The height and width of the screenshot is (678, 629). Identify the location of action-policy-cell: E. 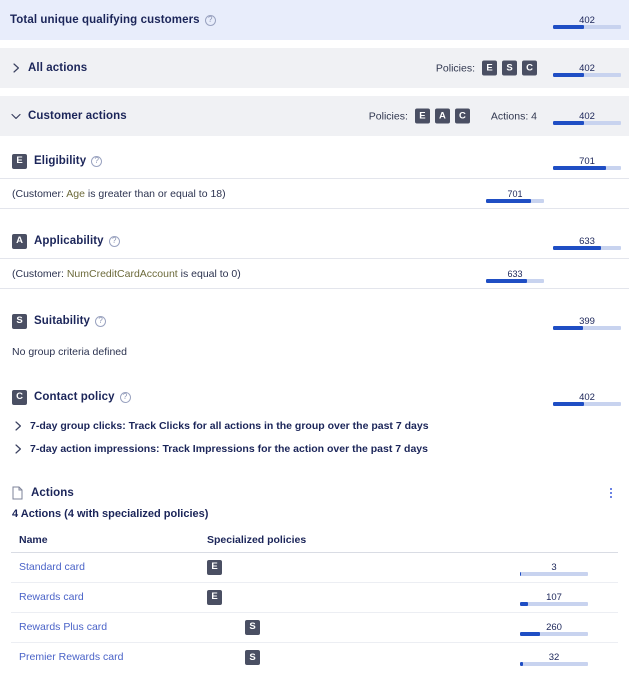
(346, 567).